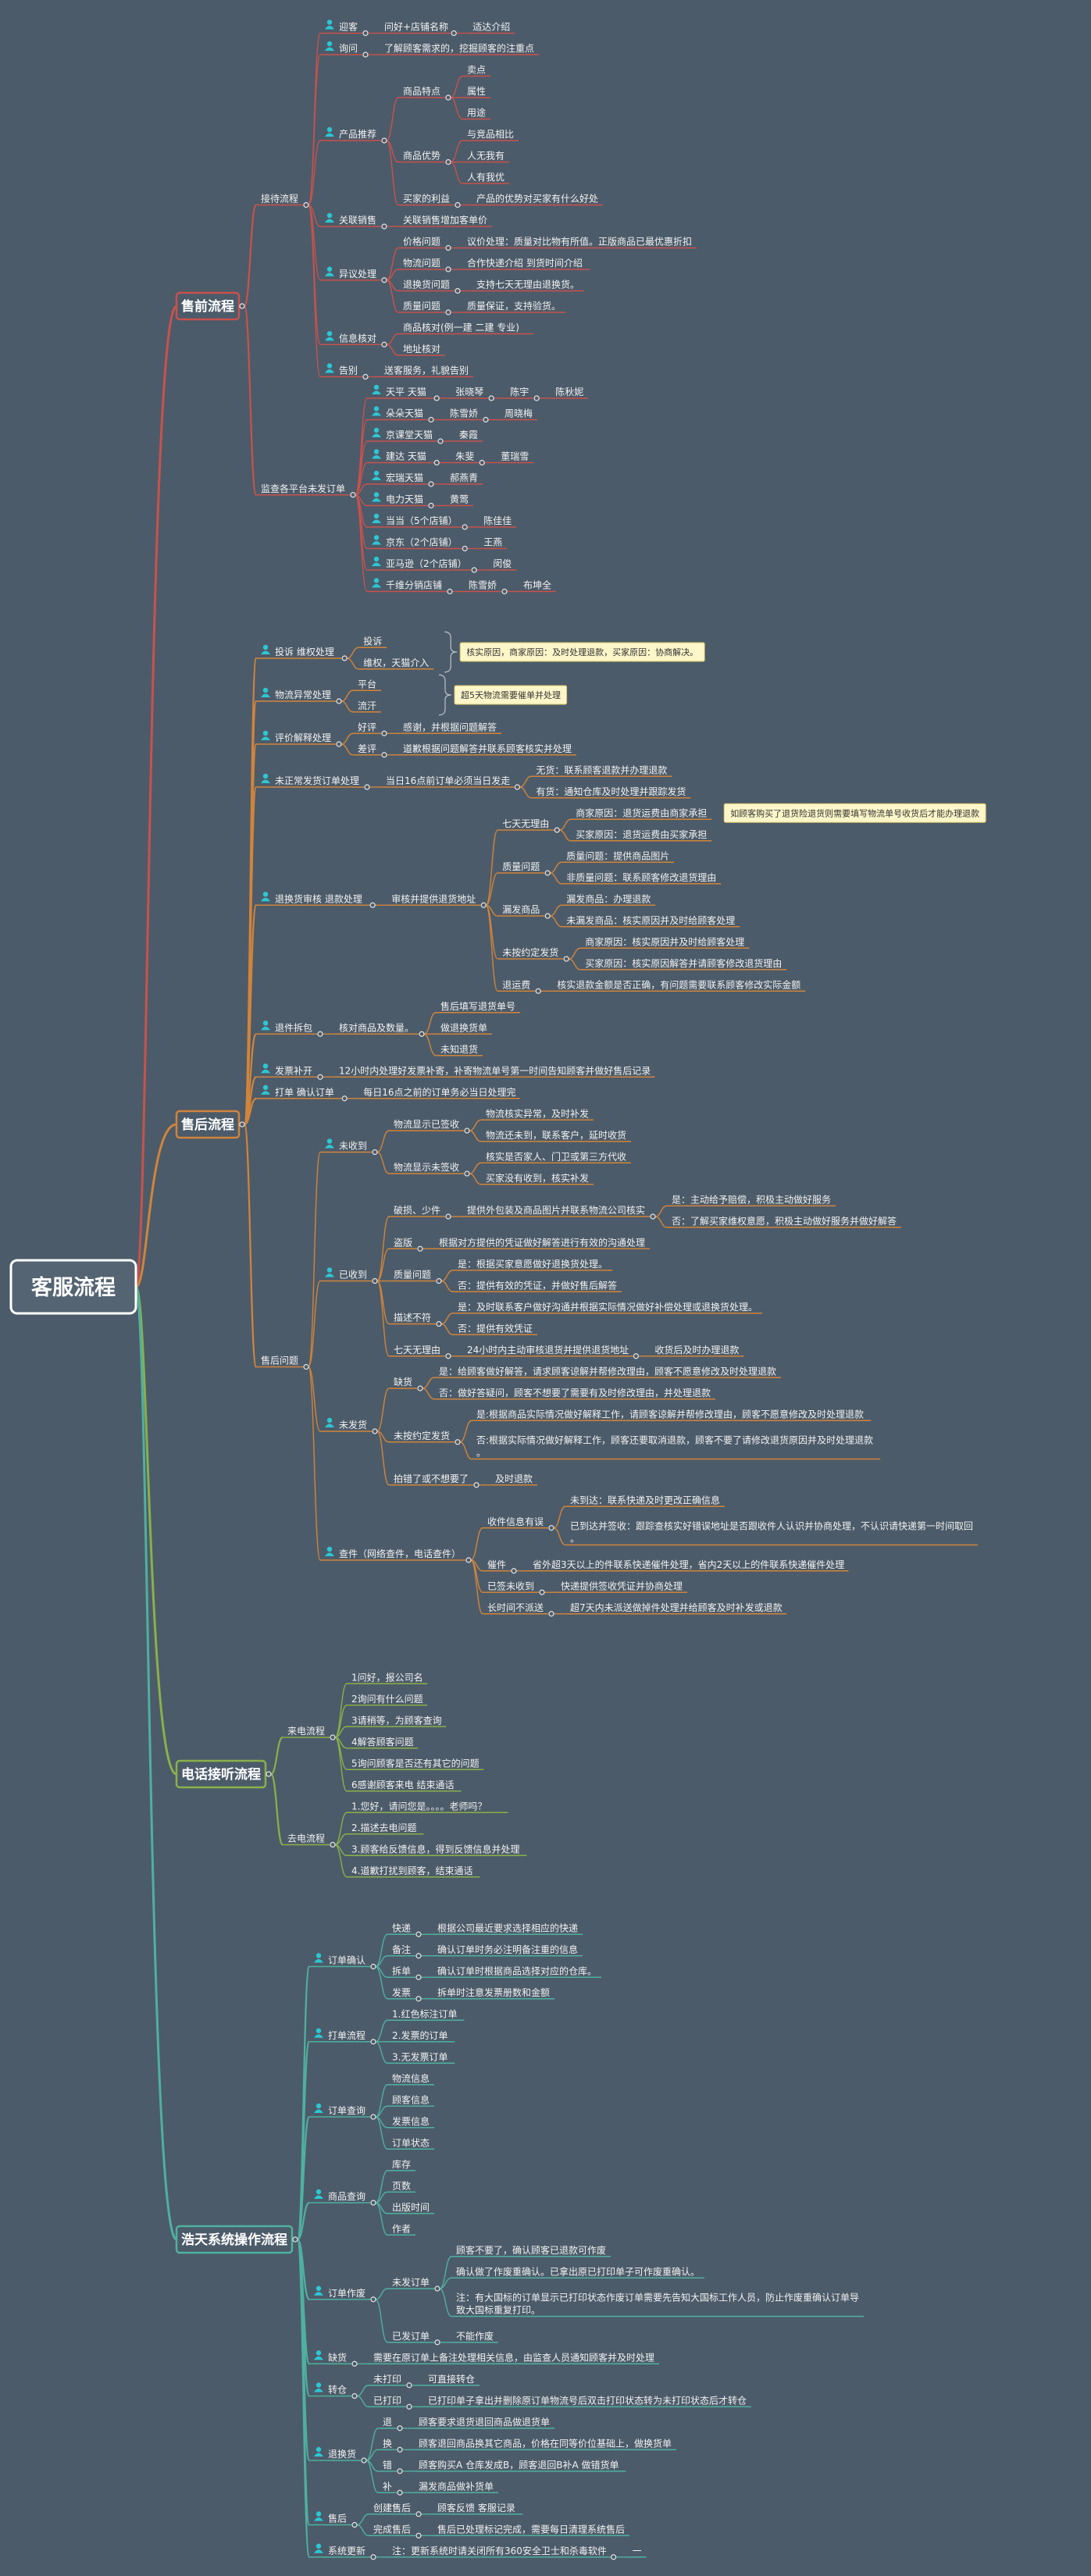 This screenshot has height=2576, width=1091. What do you see at coordinates (475, 2336) in the screenshot?
I see `leaf-node: 不能作废` at bounding box center [475, 2336].